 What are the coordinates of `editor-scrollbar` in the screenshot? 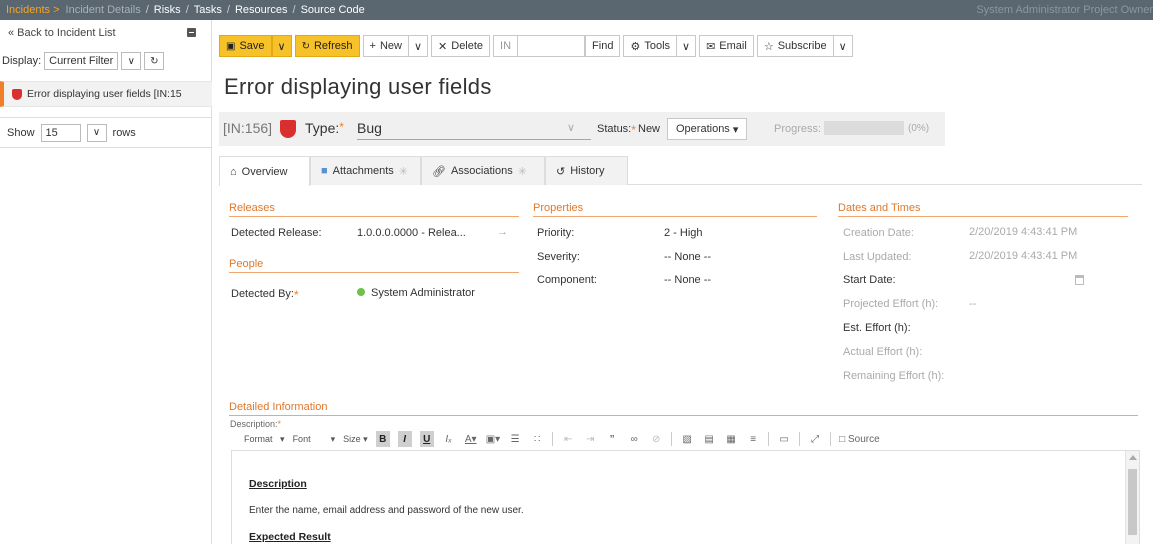 It's located at (1132, 497).